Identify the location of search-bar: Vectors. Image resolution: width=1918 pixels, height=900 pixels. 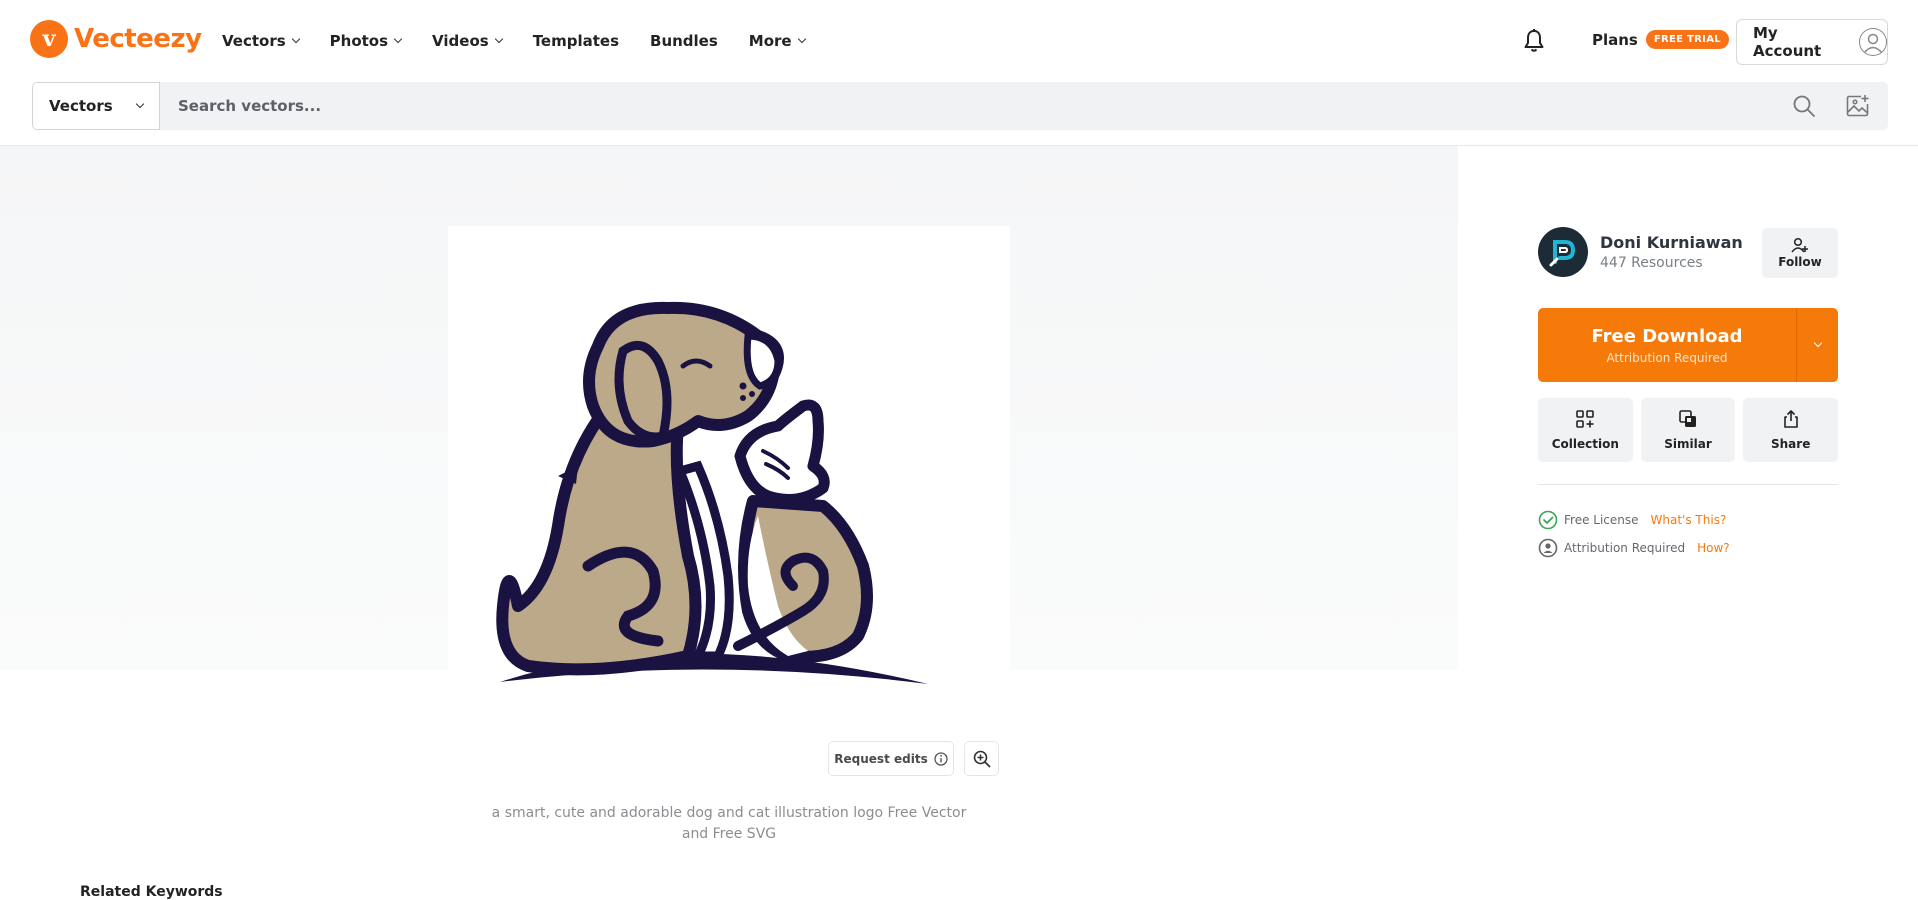
(960, 106).